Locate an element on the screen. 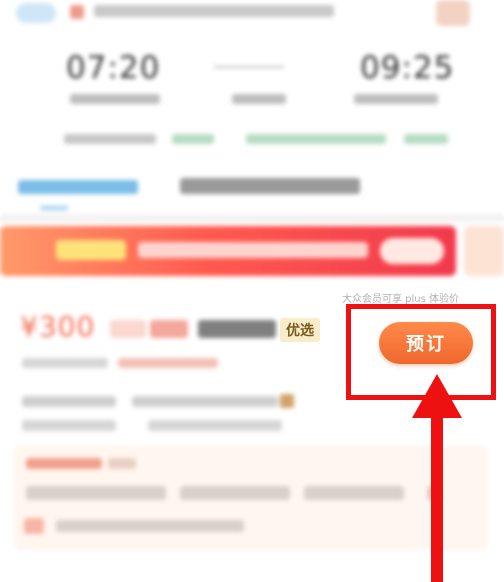  avatar is located at coordinates (453, 13).